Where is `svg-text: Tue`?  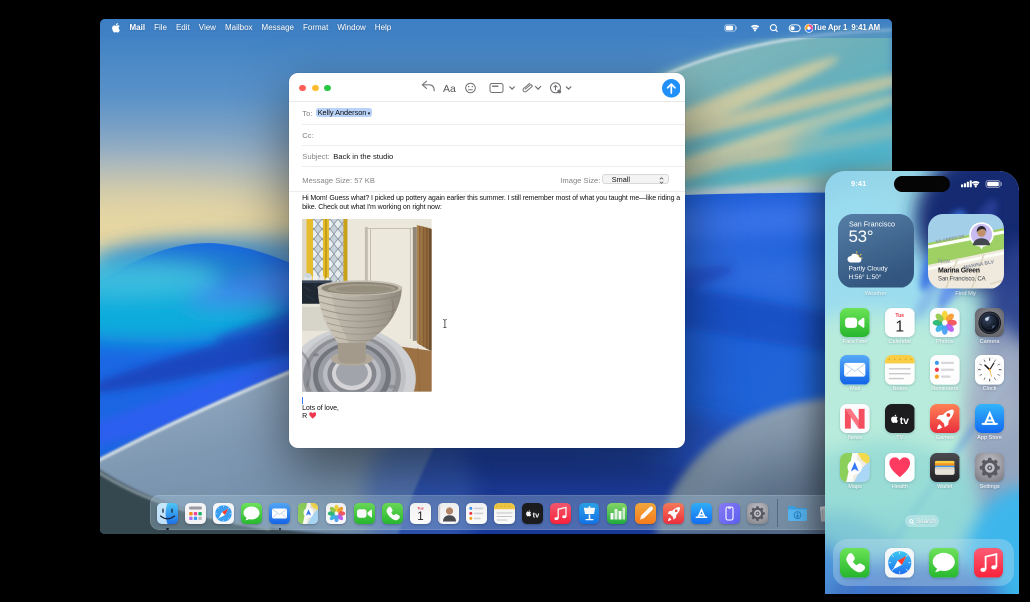 svg-text: Tue is located at coordinates (421, 508).